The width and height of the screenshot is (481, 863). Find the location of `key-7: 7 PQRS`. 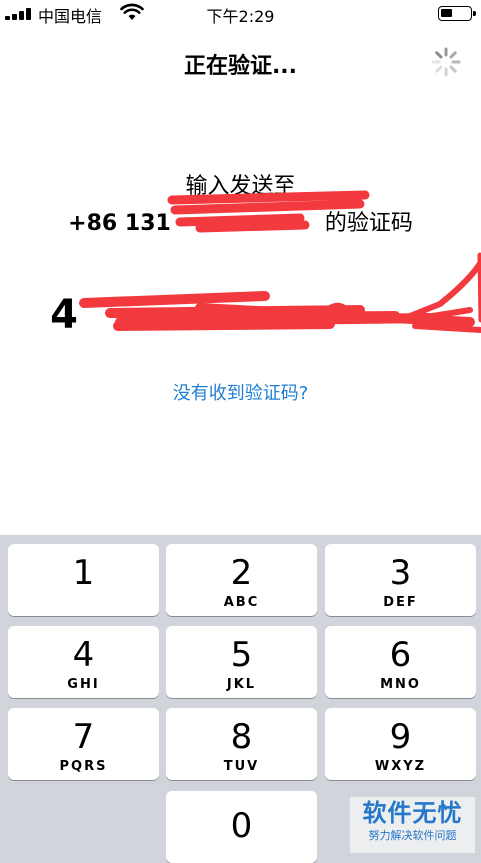

key-7: 7 PQRS is located at coordinates (83, 744).